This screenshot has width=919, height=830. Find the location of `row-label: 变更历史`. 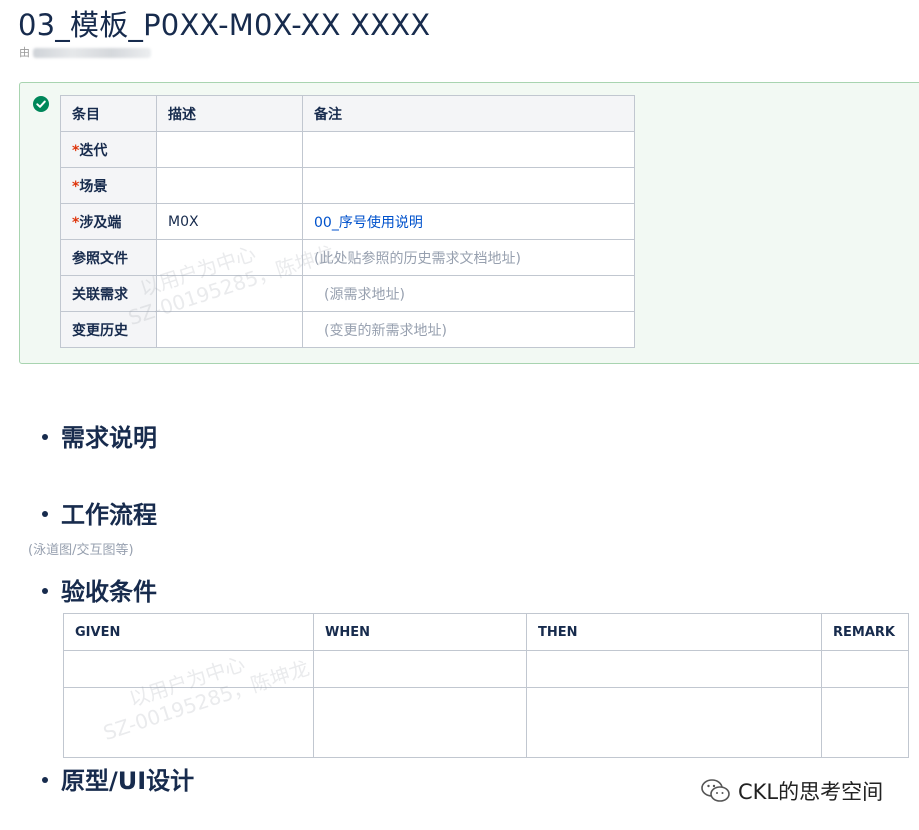

row-label: 变更历史 is located at coordinates (108, 329).